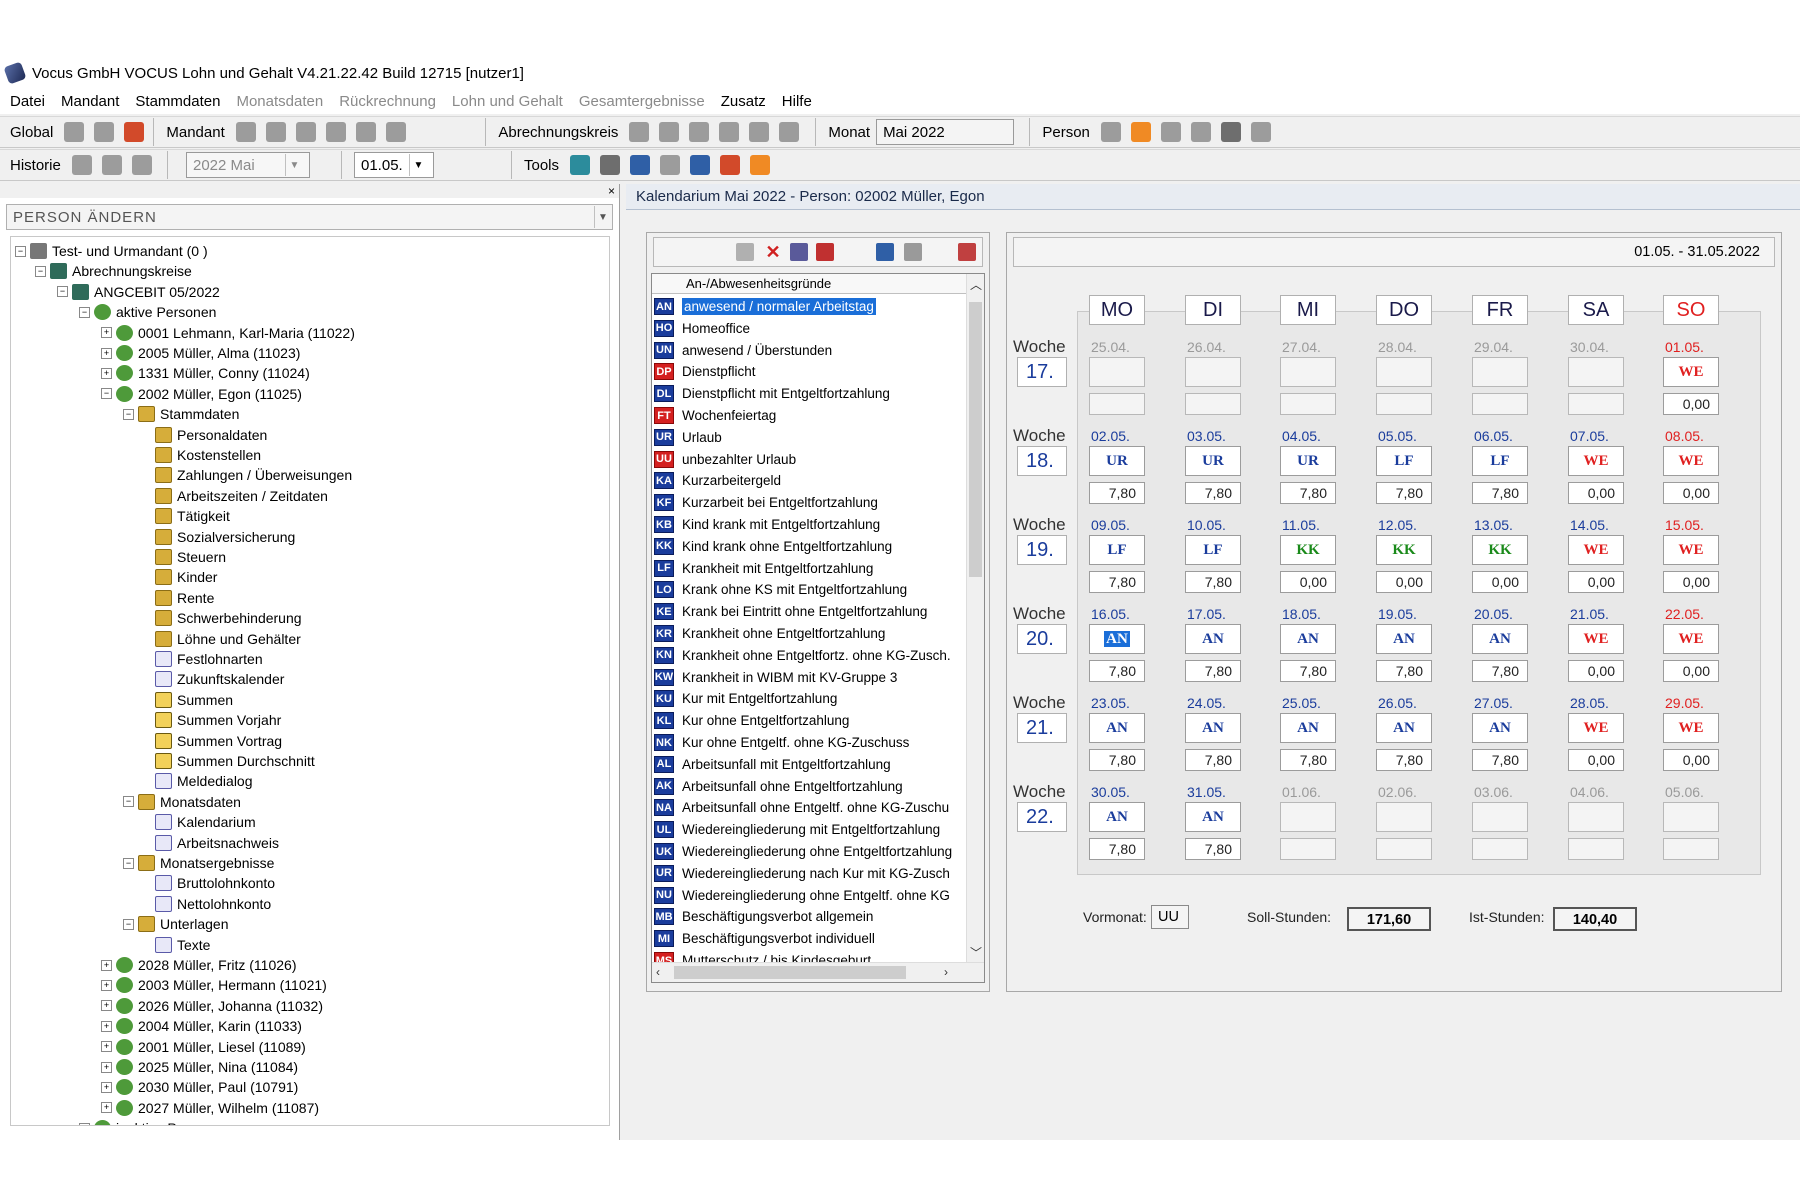  Describe the element at coordinates (1308, 550) in the screenshot. I see `absence-code-field: KK` at that location.